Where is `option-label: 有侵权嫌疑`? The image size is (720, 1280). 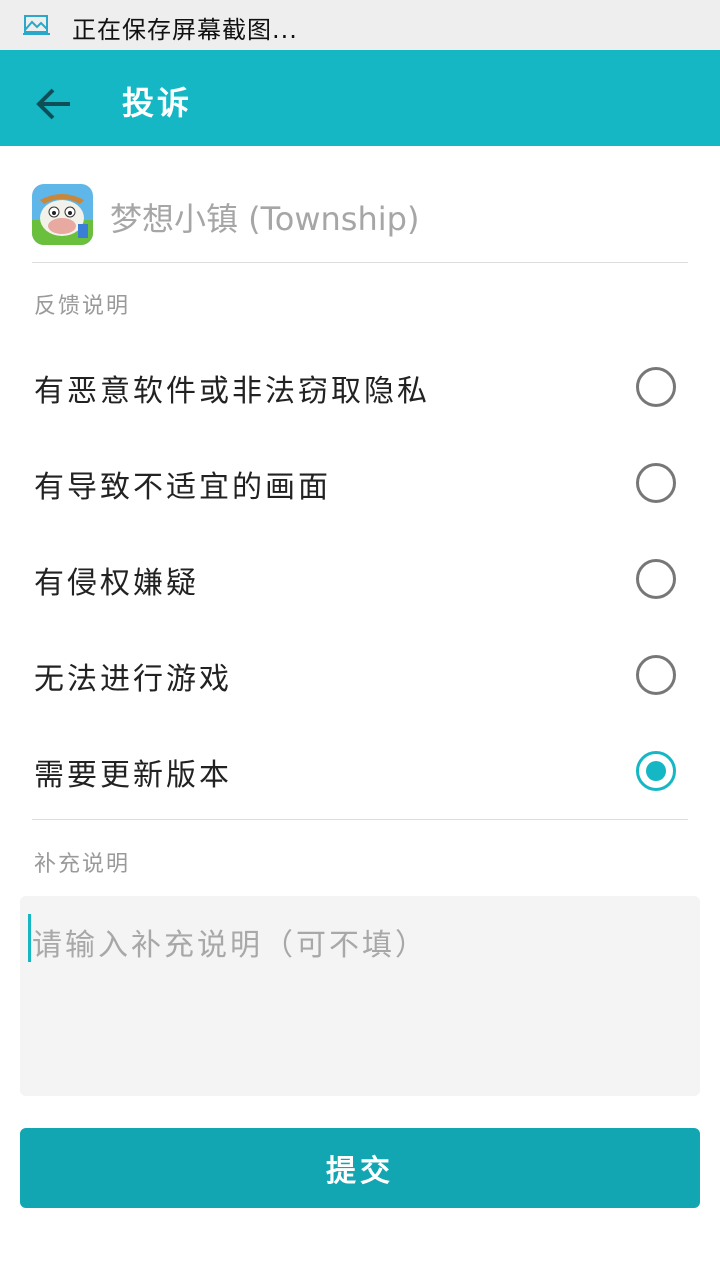
option-label: 有侵权嫌疑 is located at coordinates (116, 583).